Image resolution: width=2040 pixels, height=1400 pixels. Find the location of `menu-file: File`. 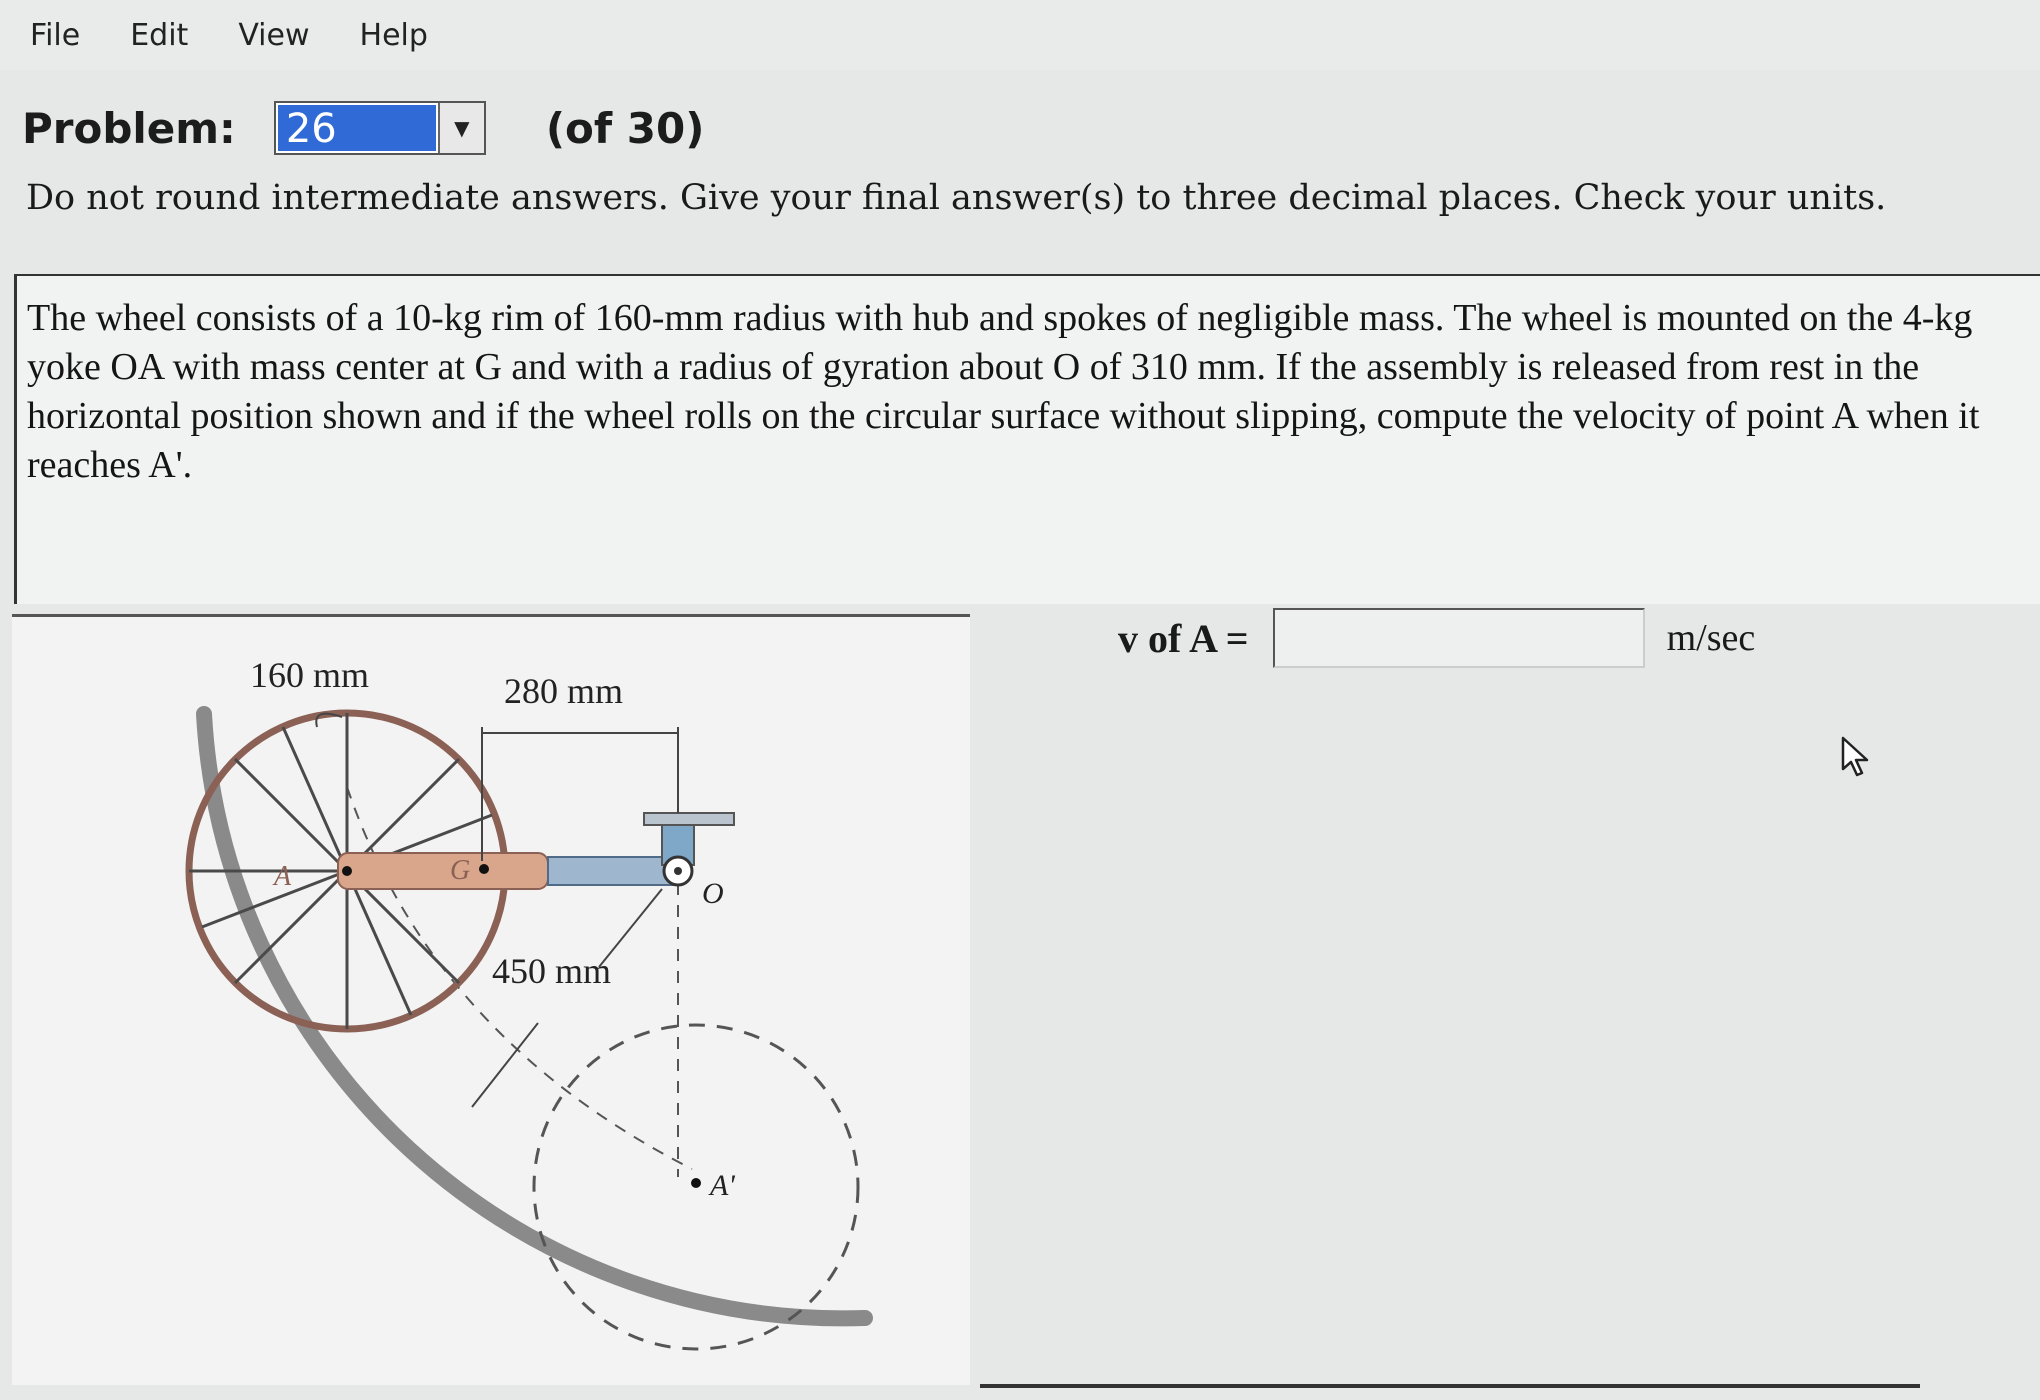

menu-file: File is located at coordinates (55, 35).